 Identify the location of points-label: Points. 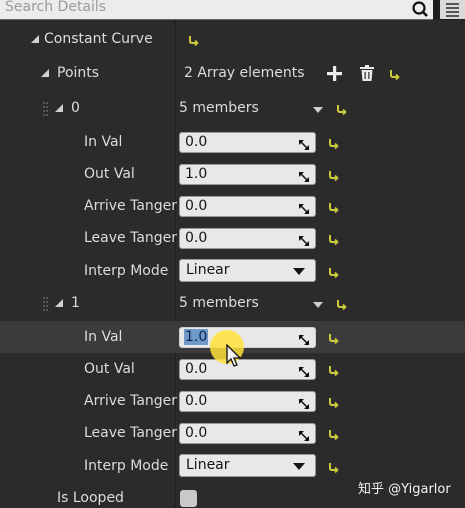
(78, 73).